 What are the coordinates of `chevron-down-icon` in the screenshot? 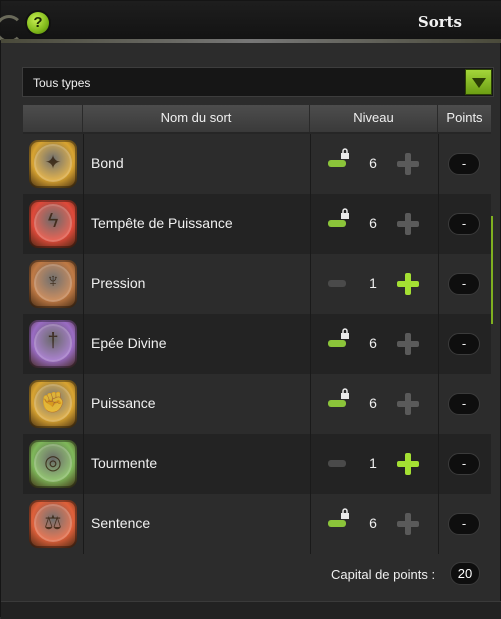 It's located at (479, 83).